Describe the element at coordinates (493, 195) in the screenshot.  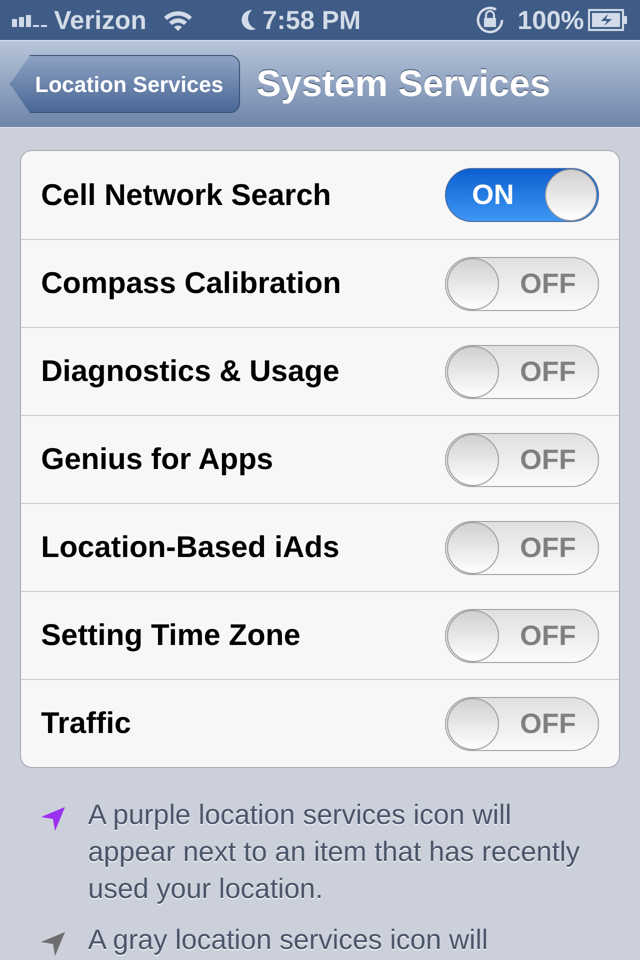
I see `toggle-on-text: ON` at that location.